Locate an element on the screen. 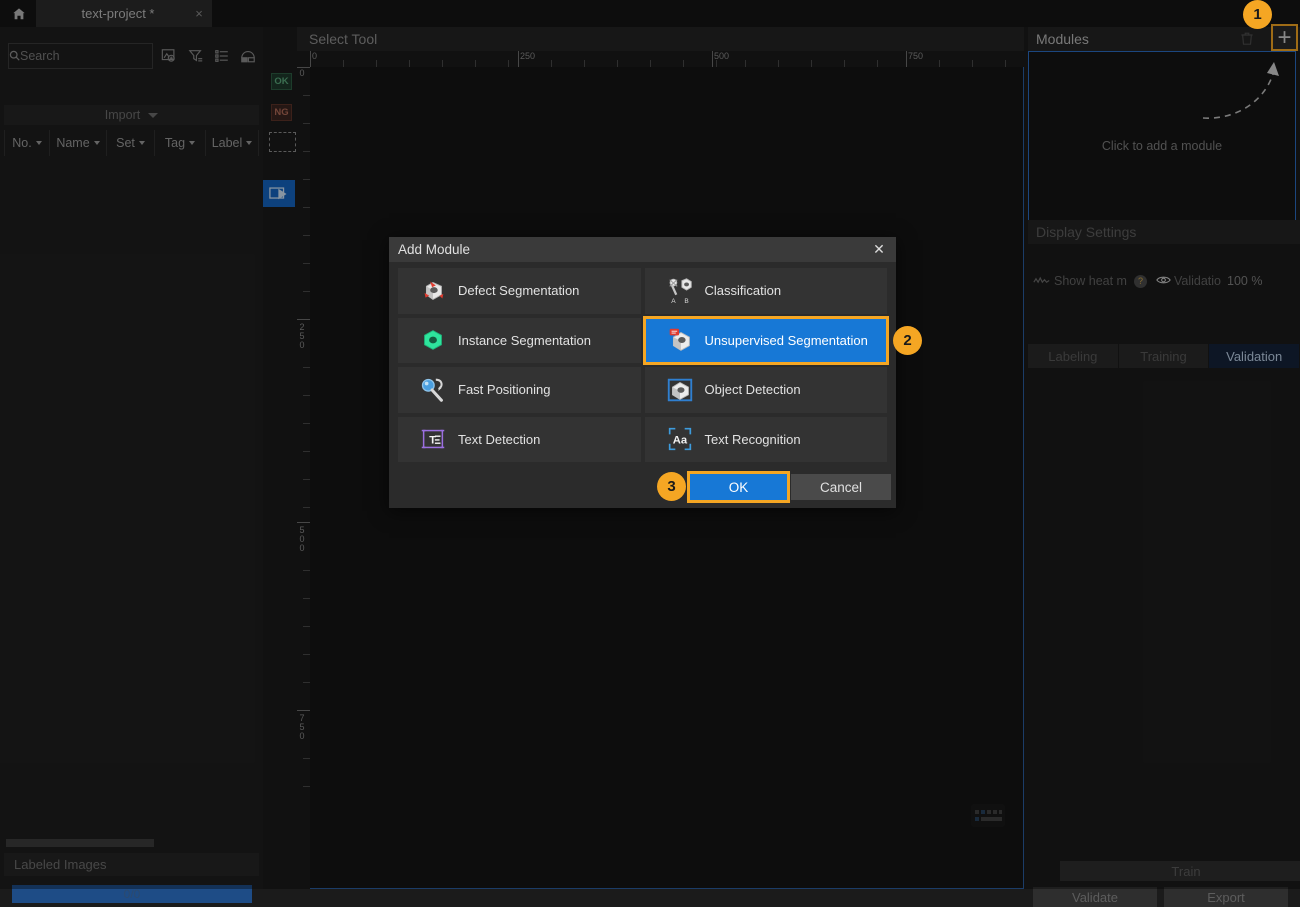 This screenshot has height=907, width=1300. module-option-classification: A B Classification is located at coordinates (765, 291).